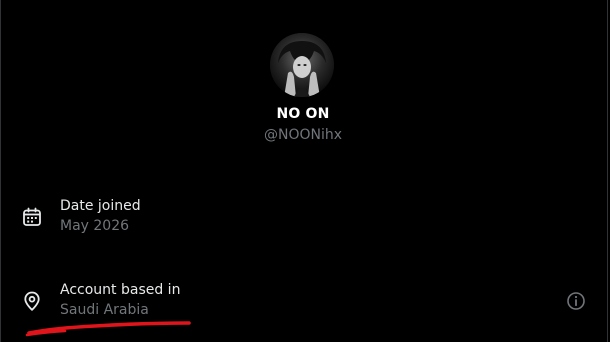 Image resolution: width=610 pixels, height=342 pixels. I want to click on avatar, so click(302, 65).